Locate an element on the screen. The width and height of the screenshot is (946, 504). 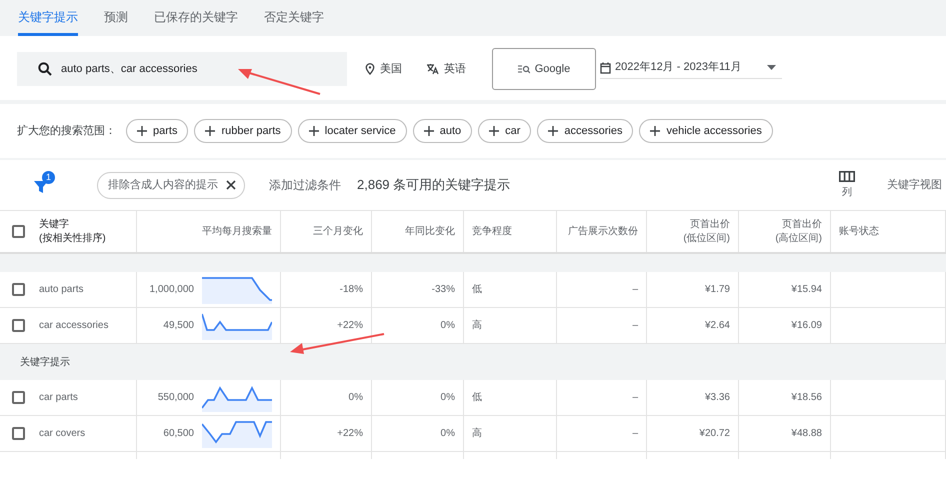
location-pin-icon is located at coordinates (370, 69).